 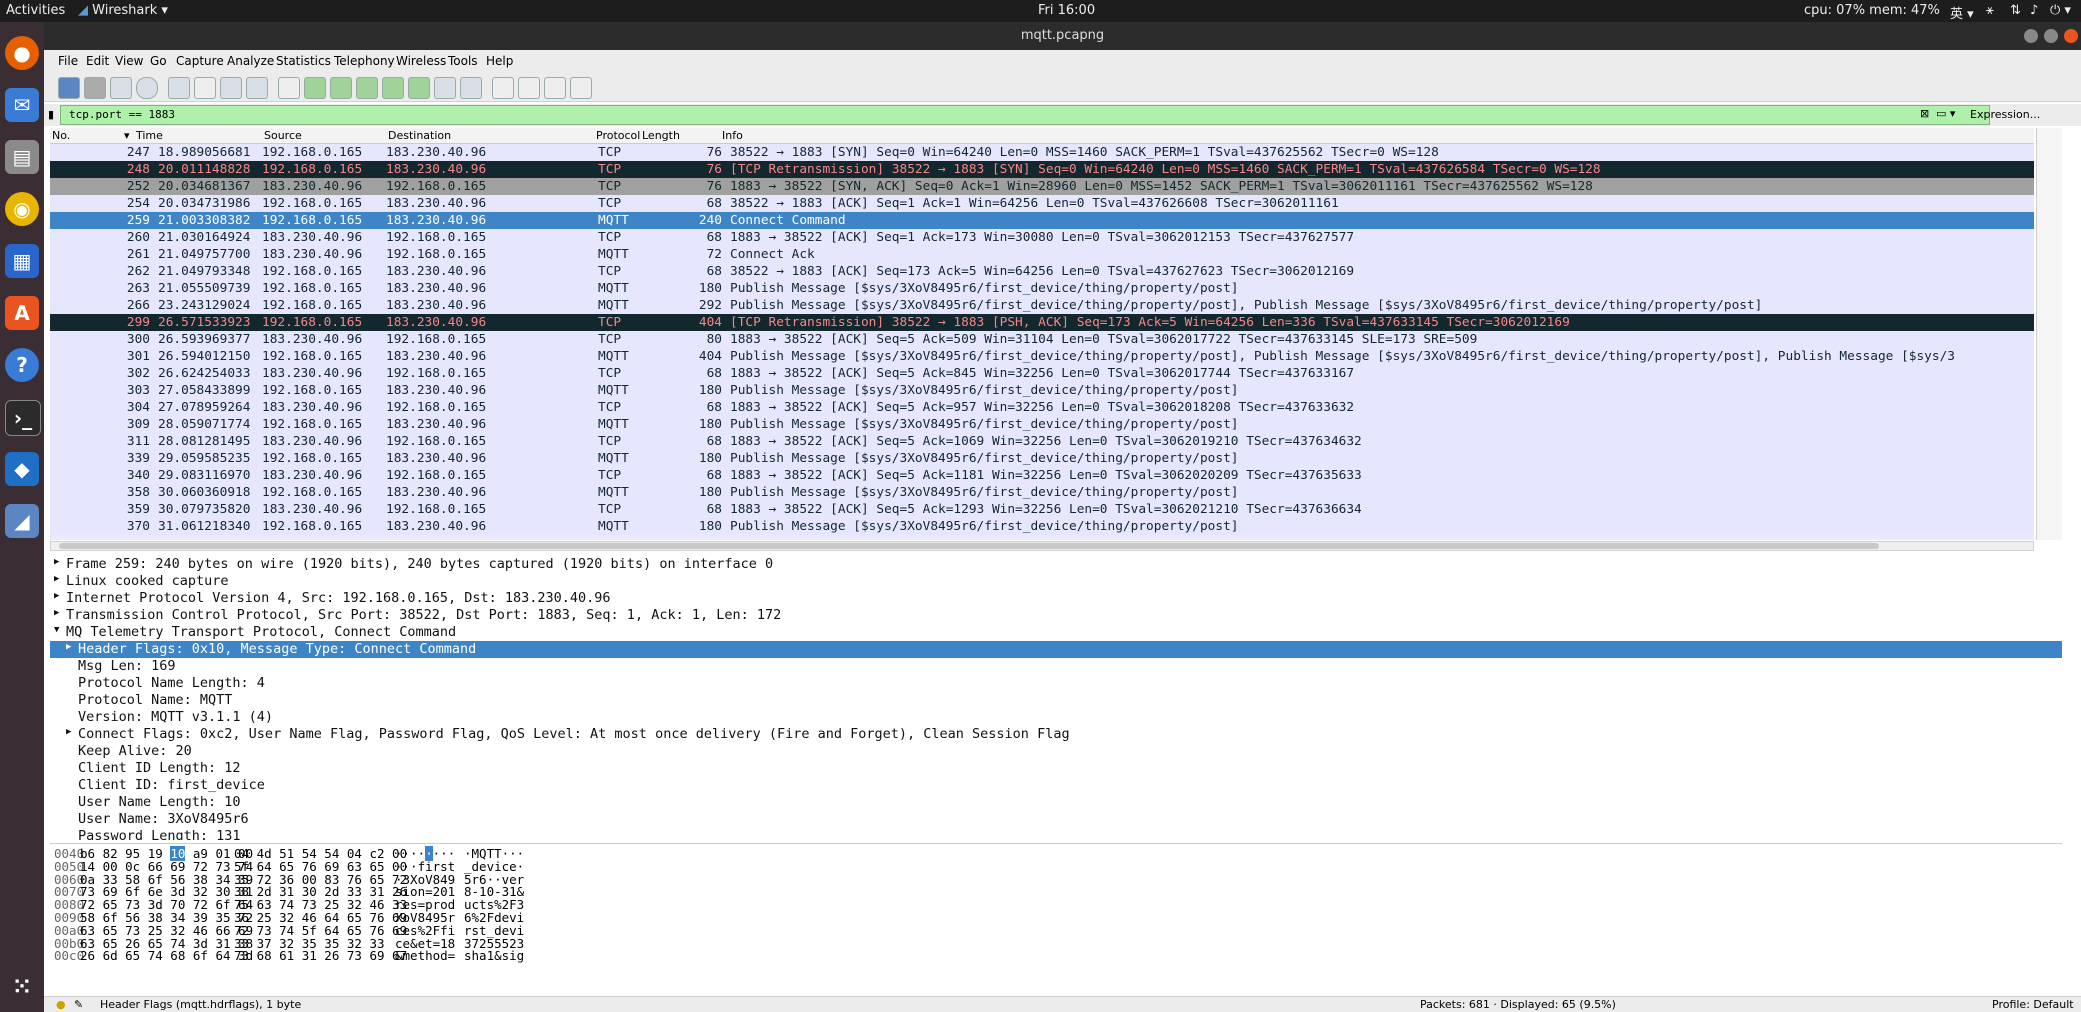 What do you see at coordinates (367, 88) in the screenshot?
I see `go-to-packet-icon` at bounding box center [367, 88].